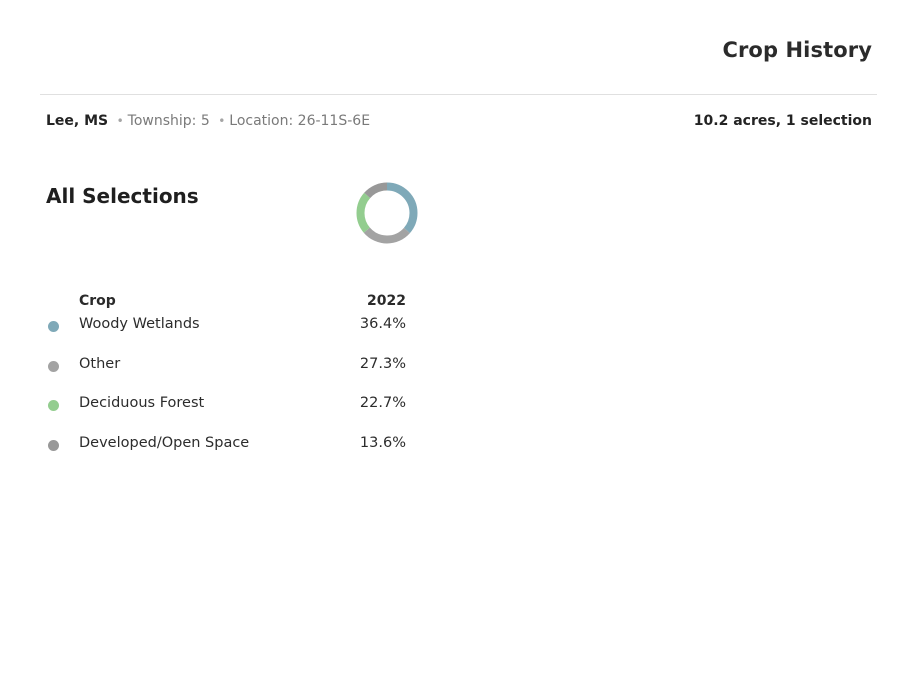 Image resolution: width=900 pixels, height=675 pixels. I want to click on table-row: Developed/Open Space 13.6%, so click(228, 452).